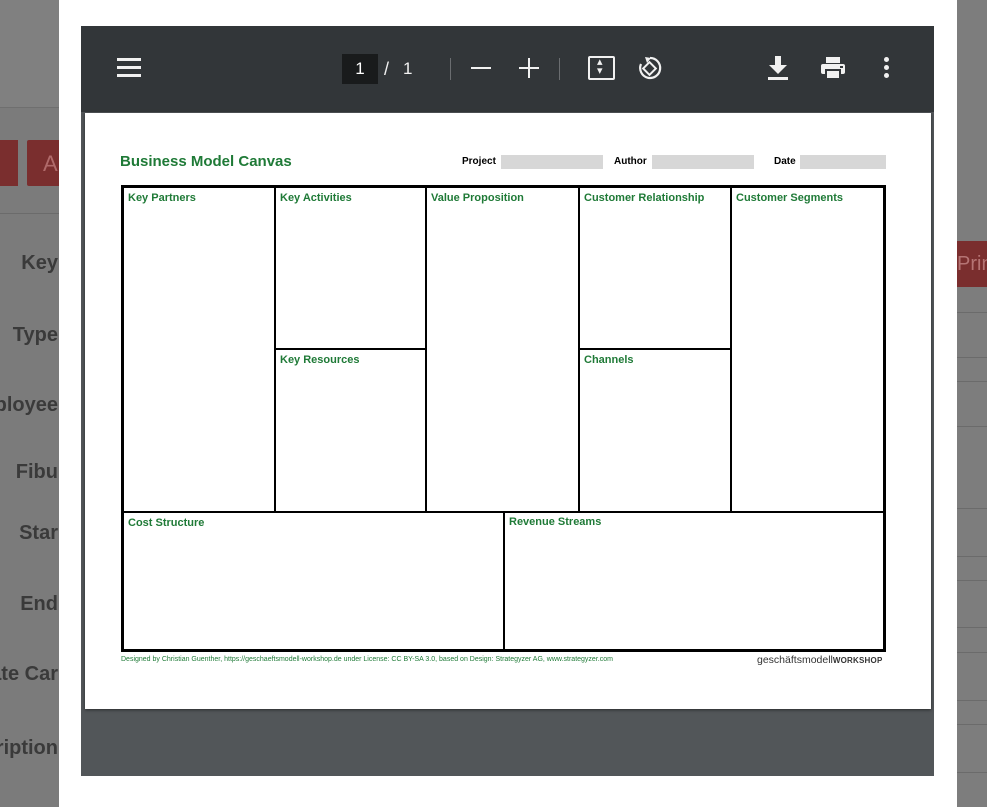 The width and height of the screenshot is (987, 807). Describe the element at coordinates (50, 163) in the screenshot. I see `background-button-a-label: A` at that location.